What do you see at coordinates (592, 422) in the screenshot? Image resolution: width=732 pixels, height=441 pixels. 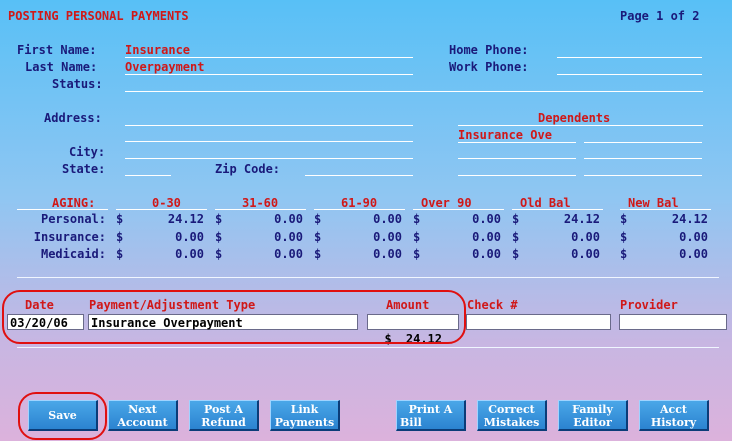 I see `button-label-line: Editor` at bounding box center [592, 422].